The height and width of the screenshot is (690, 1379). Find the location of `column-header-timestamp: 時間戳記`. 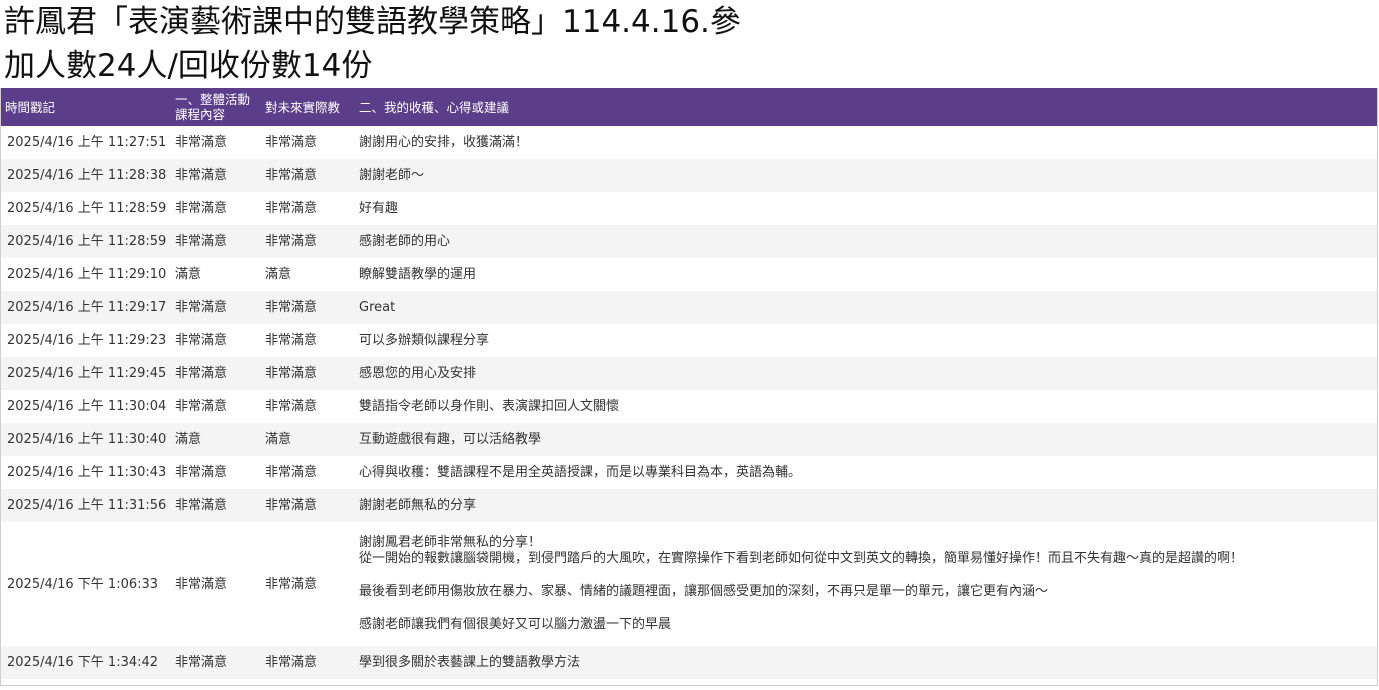

column-header-timestamp: 時間戳記 is located at coordinates (86, 107).